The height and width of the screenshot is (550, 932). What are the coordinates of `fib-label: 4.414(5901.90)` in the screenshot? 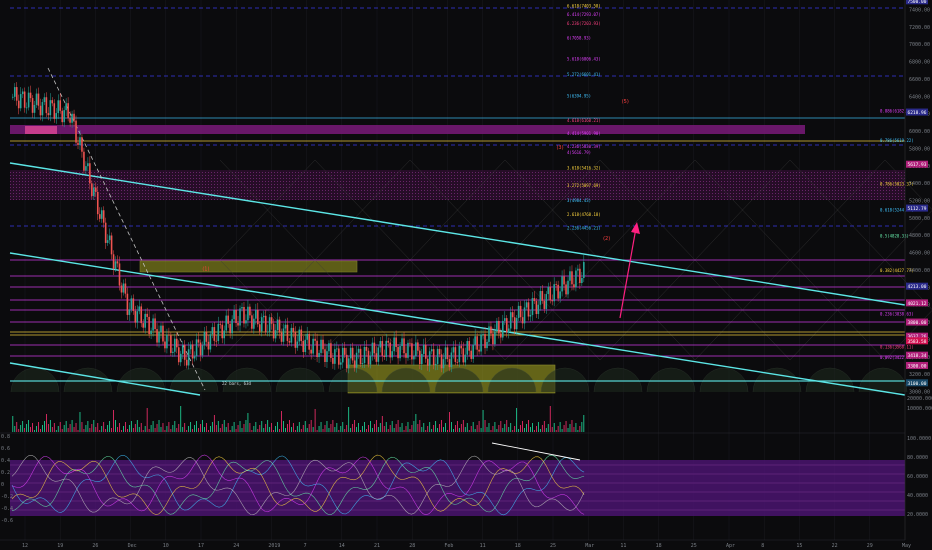 It's located at (584, 133).